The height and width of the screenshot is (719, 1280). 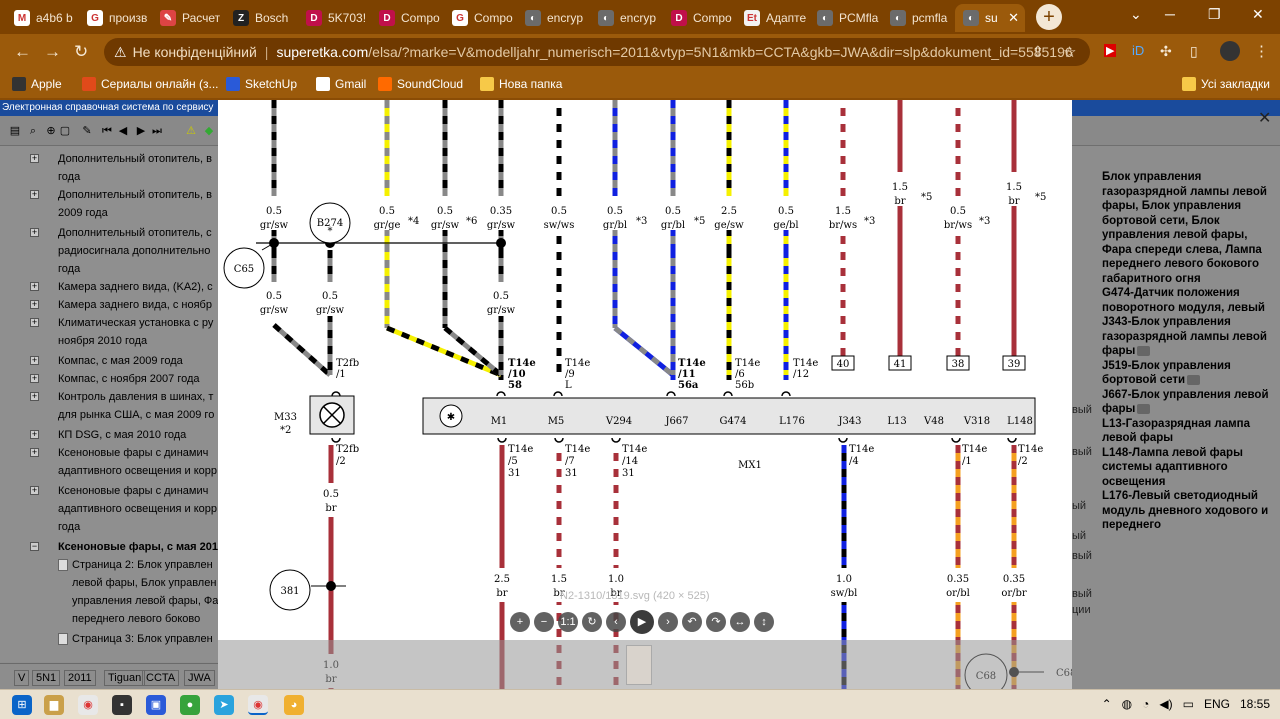 What do you see at coordinates (1049, 17) in the screenshot?
I see `new-tab-button: +` at bounding box center [1049, 17].